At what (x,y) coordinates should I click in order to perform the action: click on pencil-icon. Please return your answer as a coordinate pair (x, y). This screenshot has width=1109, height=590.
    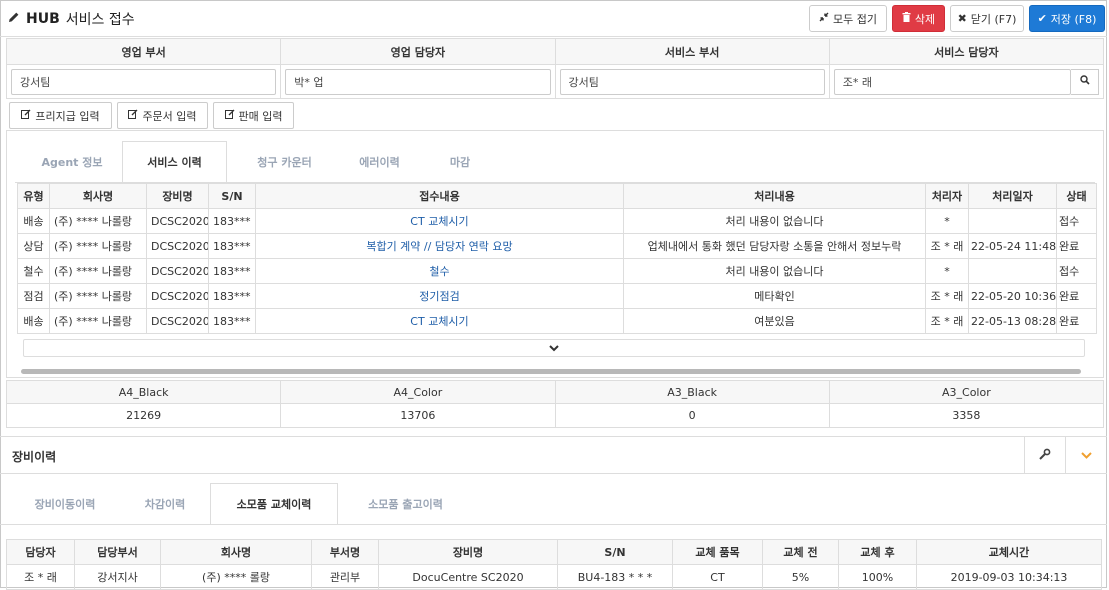
    Looking at the image, I should click on (14, 19).